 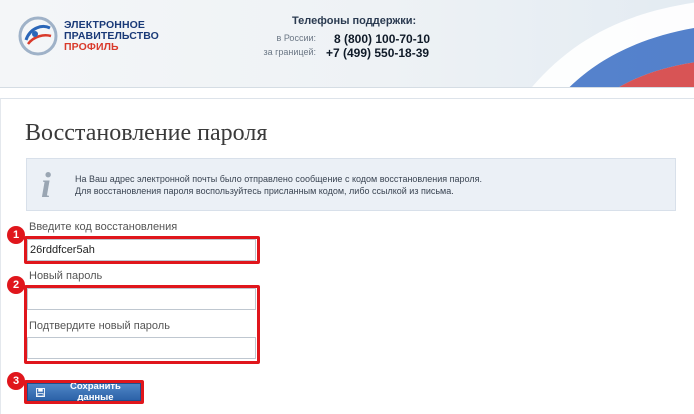 I want to click on floppy-disk-icon, so click(x=40, y=392).